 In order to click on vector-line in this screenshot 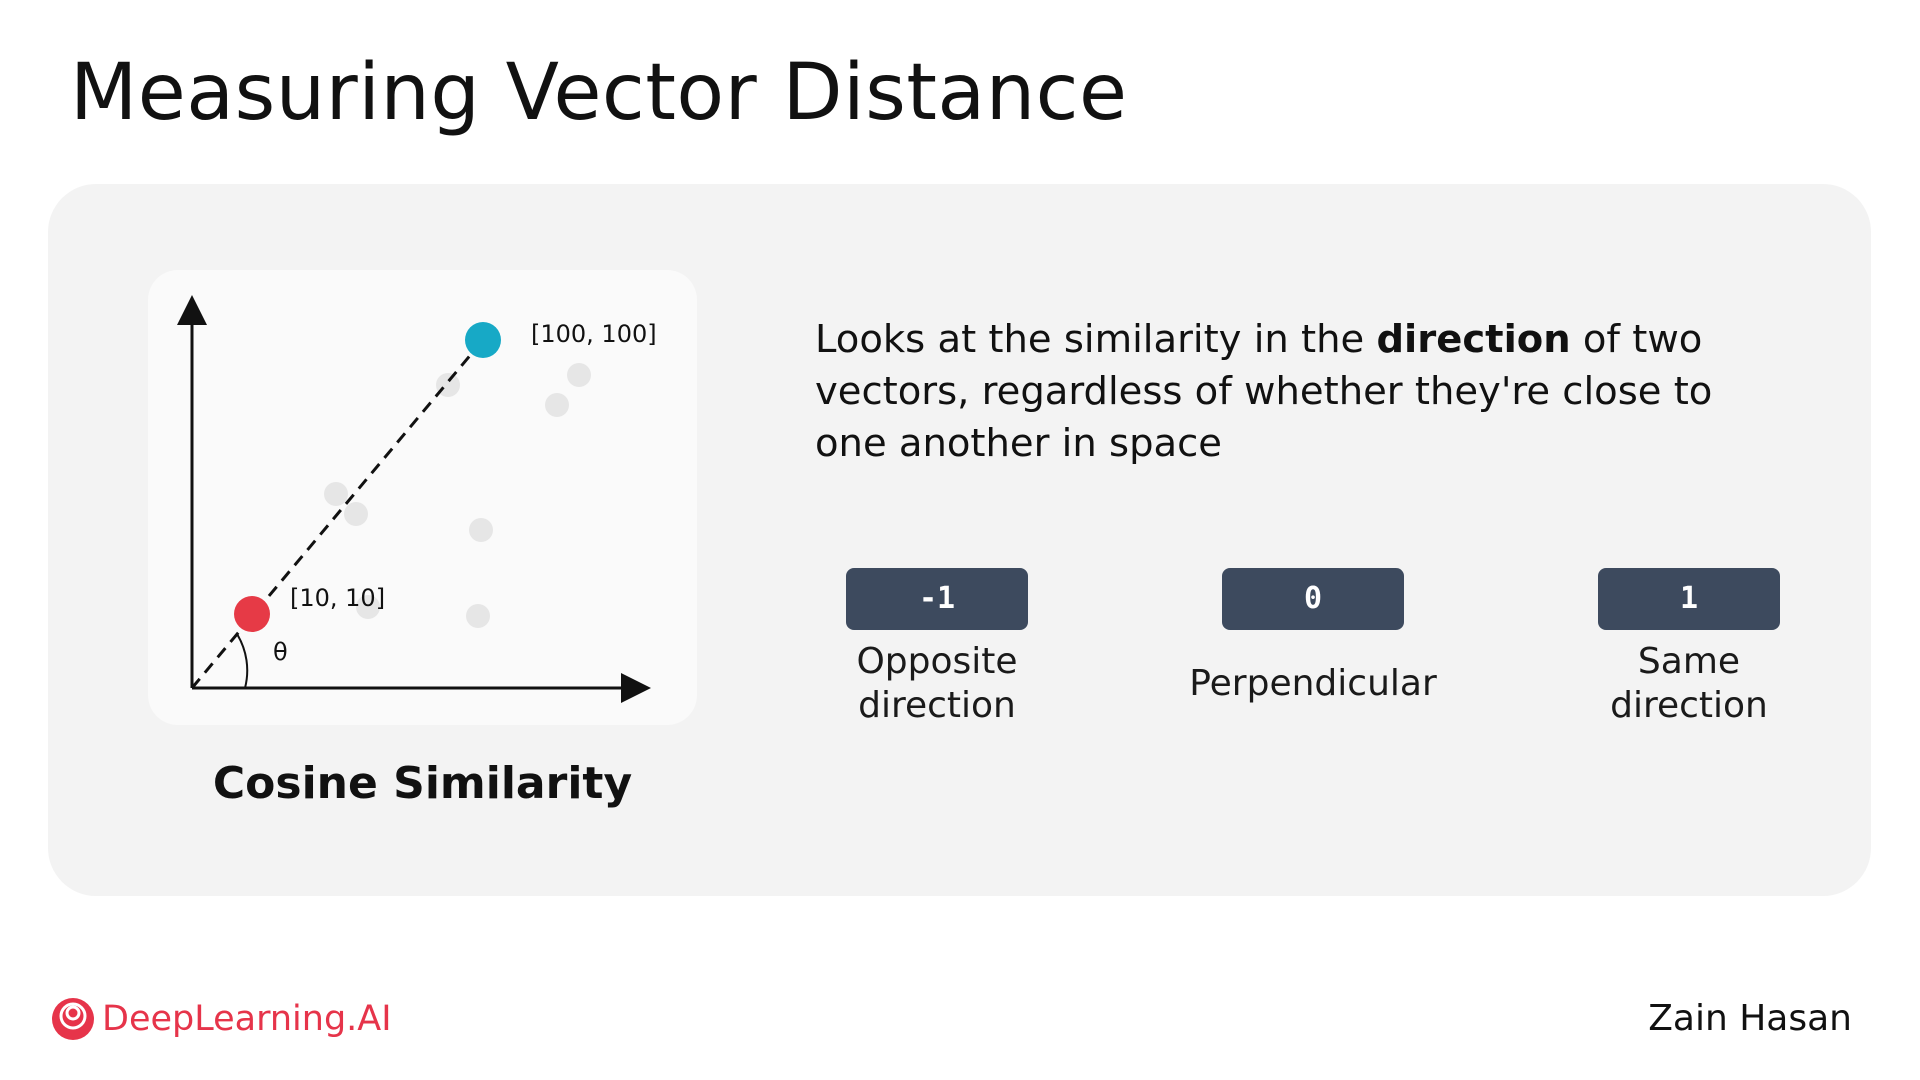, I will do `click(337, 514)`.